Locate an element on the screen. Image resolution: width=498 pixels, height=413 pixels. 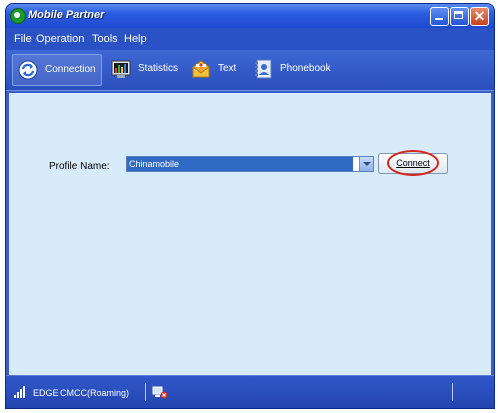
maximize-icon is located at coordinates (458, 15).